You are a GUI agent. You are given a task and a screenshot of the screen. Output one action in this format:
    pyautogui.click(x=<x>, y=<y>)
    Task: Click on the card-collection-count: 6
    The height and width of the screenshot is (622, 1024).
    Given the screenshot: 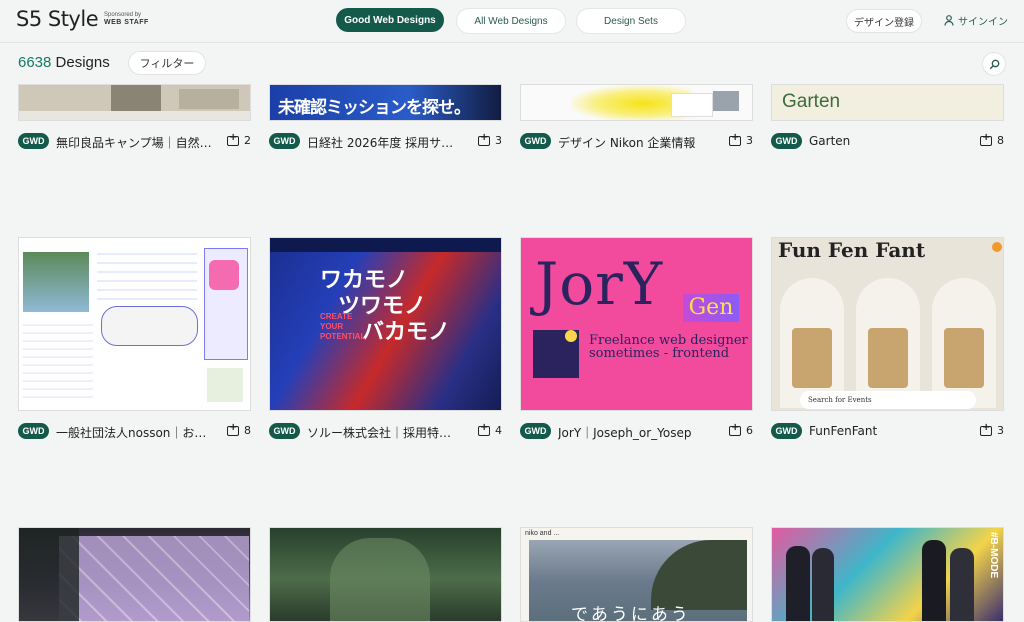 What is the action you would take?
    pyautogui.click(x=741, y=429)
    